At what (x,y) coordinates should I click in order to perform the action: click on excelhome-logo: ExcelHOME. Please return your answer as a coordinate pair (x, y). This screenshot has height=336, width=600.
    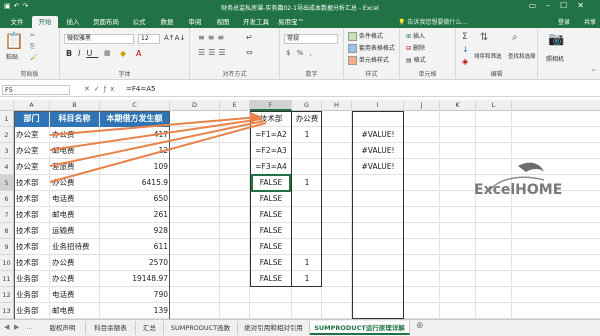
    Looking at the image, I should click on (518, 180).